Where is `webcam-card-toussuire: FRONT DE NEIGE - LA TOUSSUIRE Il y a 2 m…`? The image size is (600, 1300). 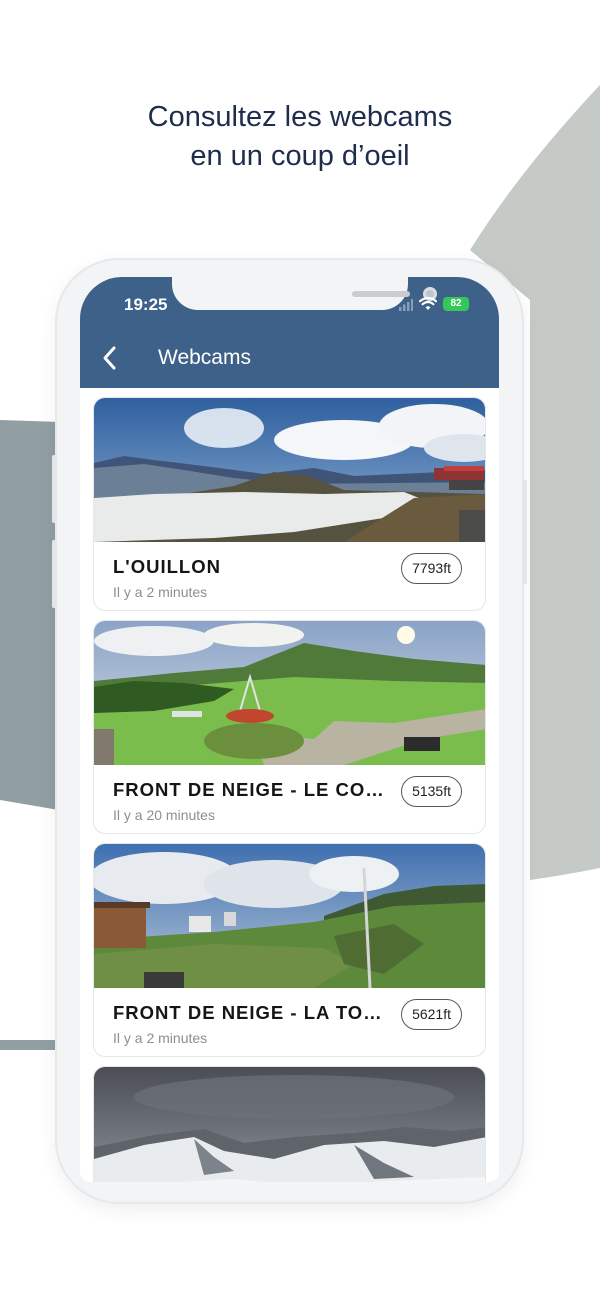
webcam-card-toussuire: FRONT DE NEIGE - LA TOUSSUIRE Il y a 2 m… is located at coordinates (289, 950).